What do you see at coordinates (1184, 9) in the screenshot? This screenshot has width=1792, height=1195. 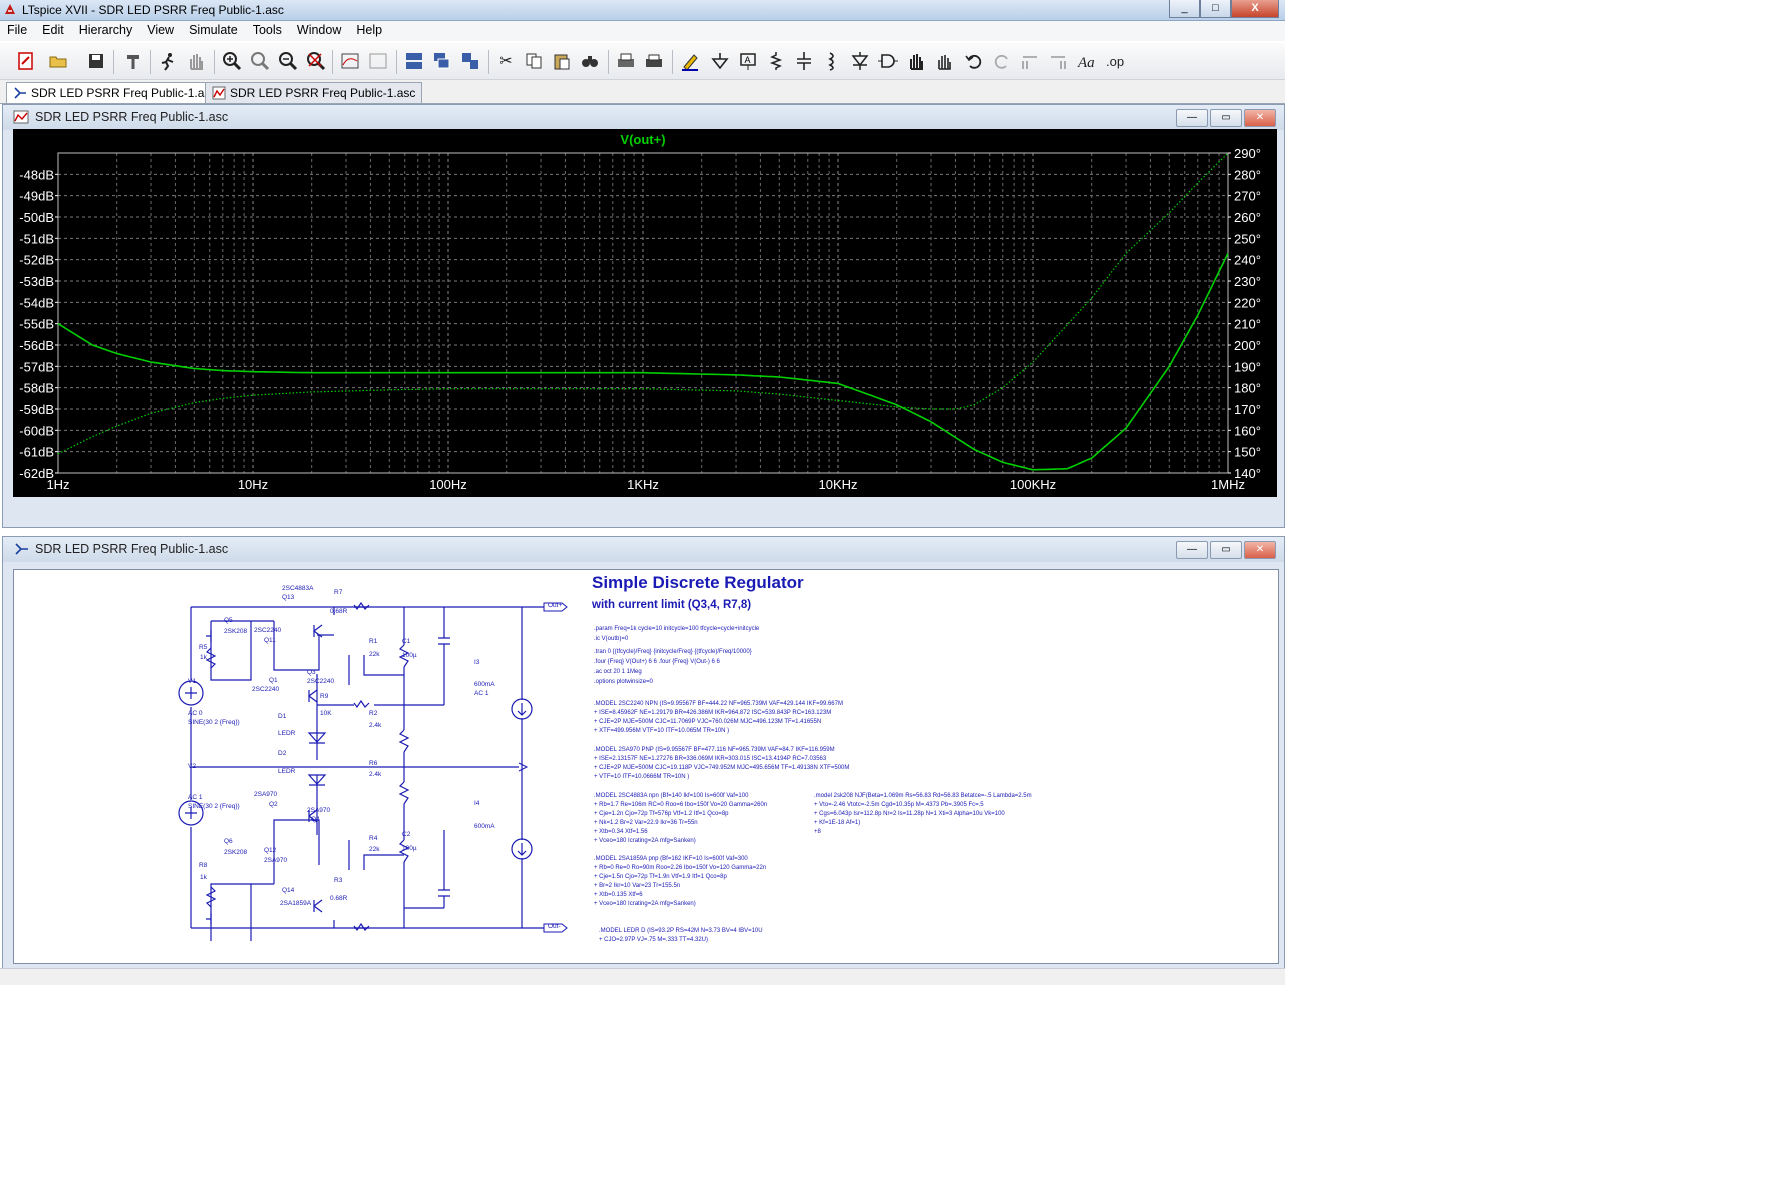 I see `minimize-button: _` at bounding box center [1184, 9].